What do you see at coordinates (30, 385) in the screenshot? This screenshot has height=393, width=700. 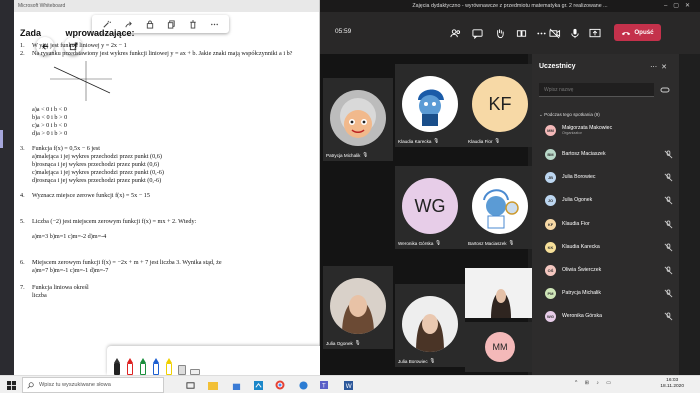 I see `search-icon` at bounding box center [30, 385].